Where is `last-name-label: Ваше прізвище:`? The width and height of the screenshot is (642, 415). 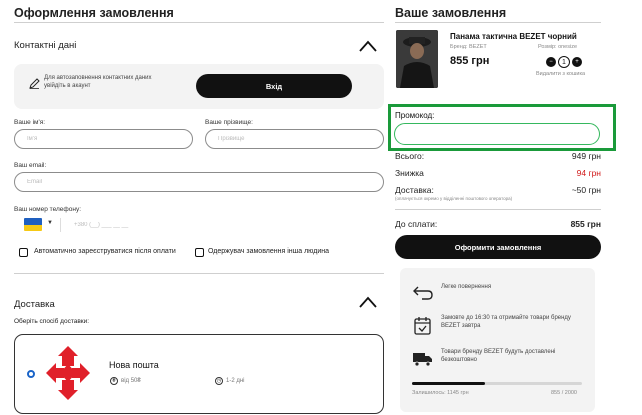 last-name-label: Ваше прізвище: is located at coordinates (229, 122).